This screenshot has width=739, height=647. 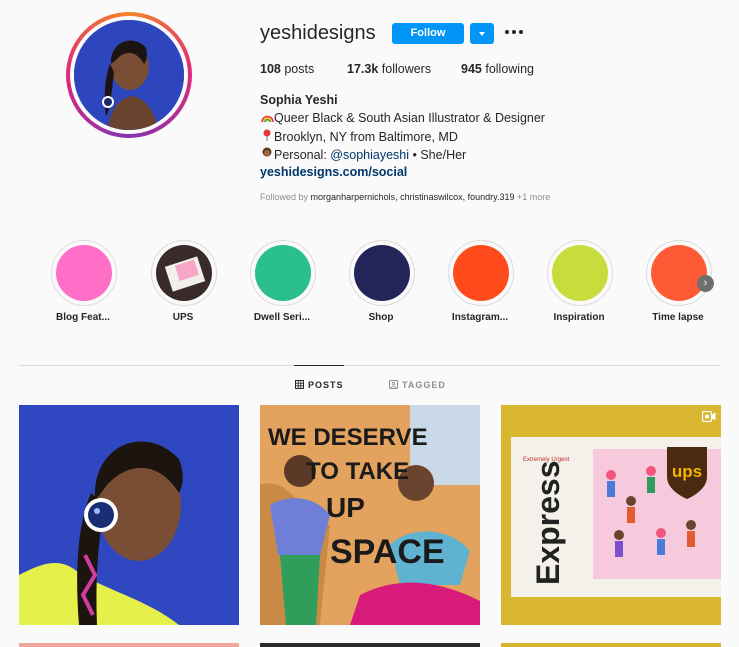 I want to click on suggested-accounts-button, so click(x=482, y=33).